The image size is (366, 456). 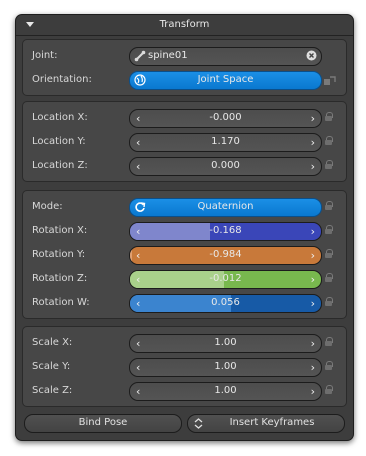 What do you see at coordinates (52, 390) in the screenshot?
I see `scale-z-label: Scale Z:` at bounding box center [52, 390].